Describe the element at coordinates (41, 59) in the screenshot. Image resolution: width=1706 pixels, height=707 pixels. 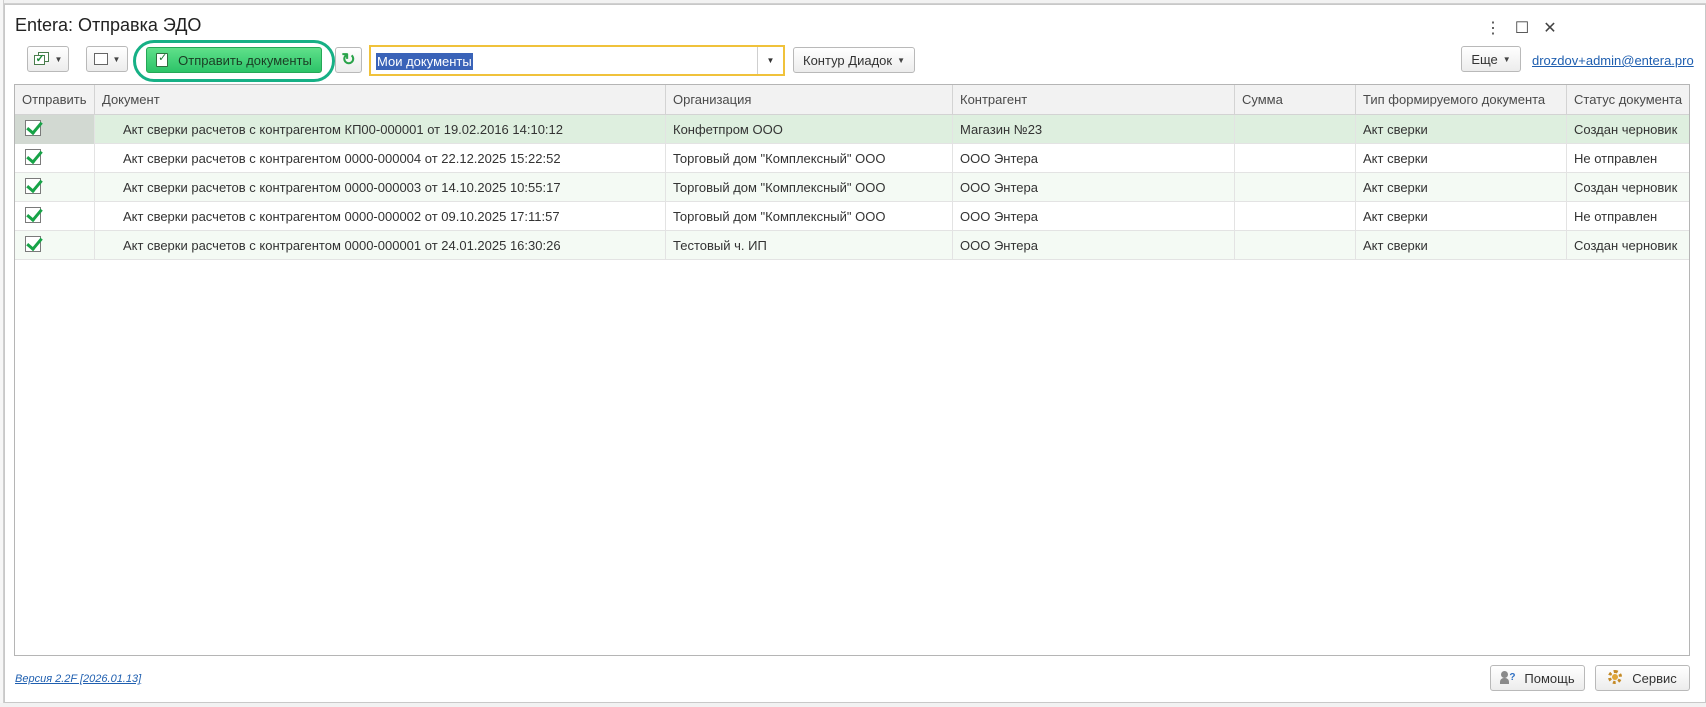
I see `check-multiple-icon` at that location.